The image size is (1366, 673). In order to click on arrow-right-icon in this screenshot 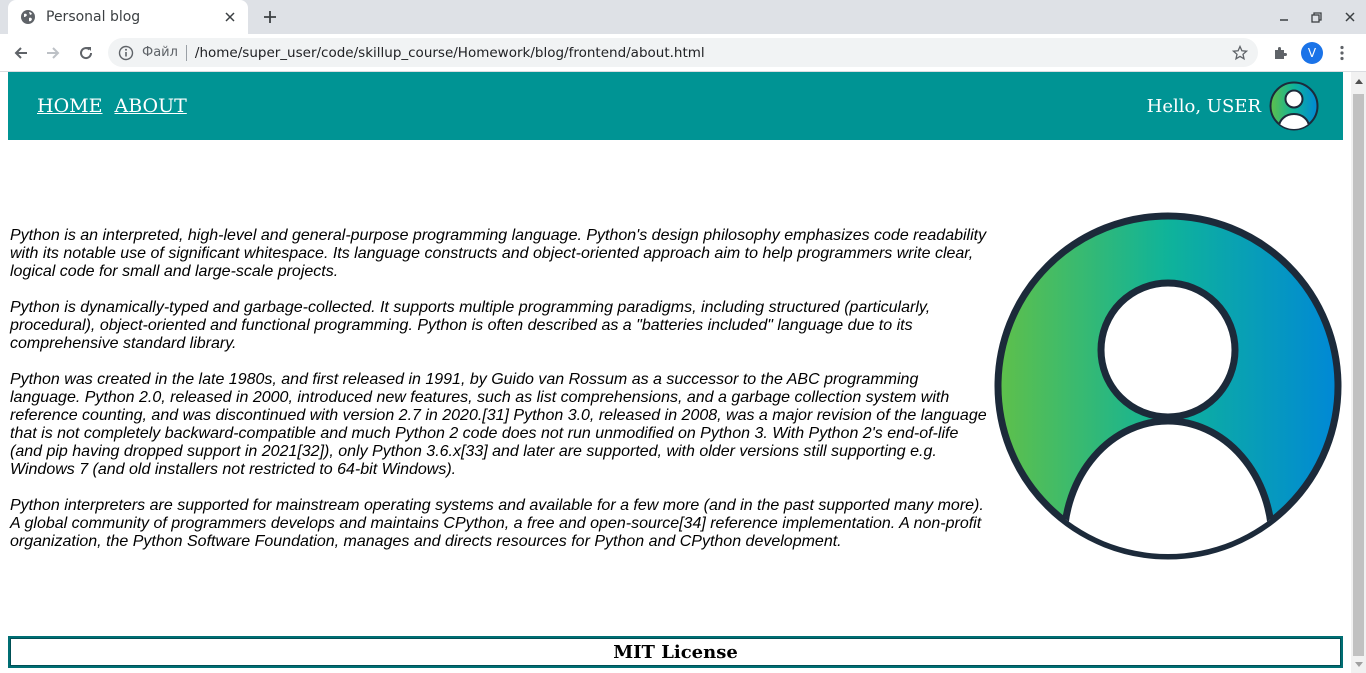, I will do `click(53, 53)`.